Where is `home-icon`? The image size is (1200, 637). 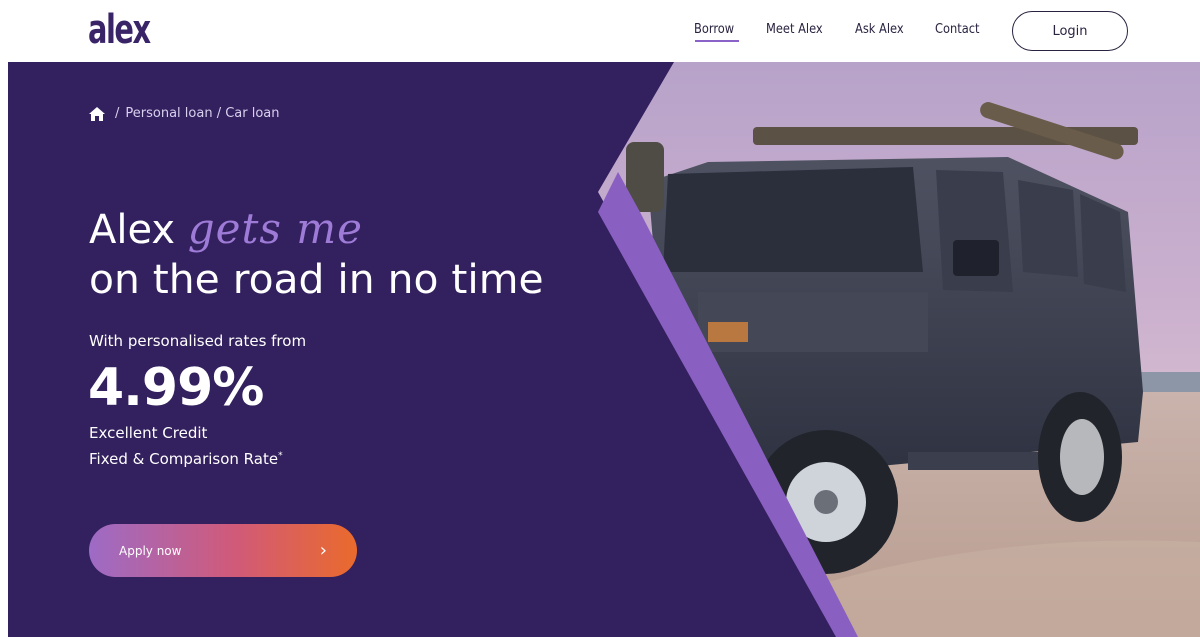 home-icon is located at coordinates (97, 113).